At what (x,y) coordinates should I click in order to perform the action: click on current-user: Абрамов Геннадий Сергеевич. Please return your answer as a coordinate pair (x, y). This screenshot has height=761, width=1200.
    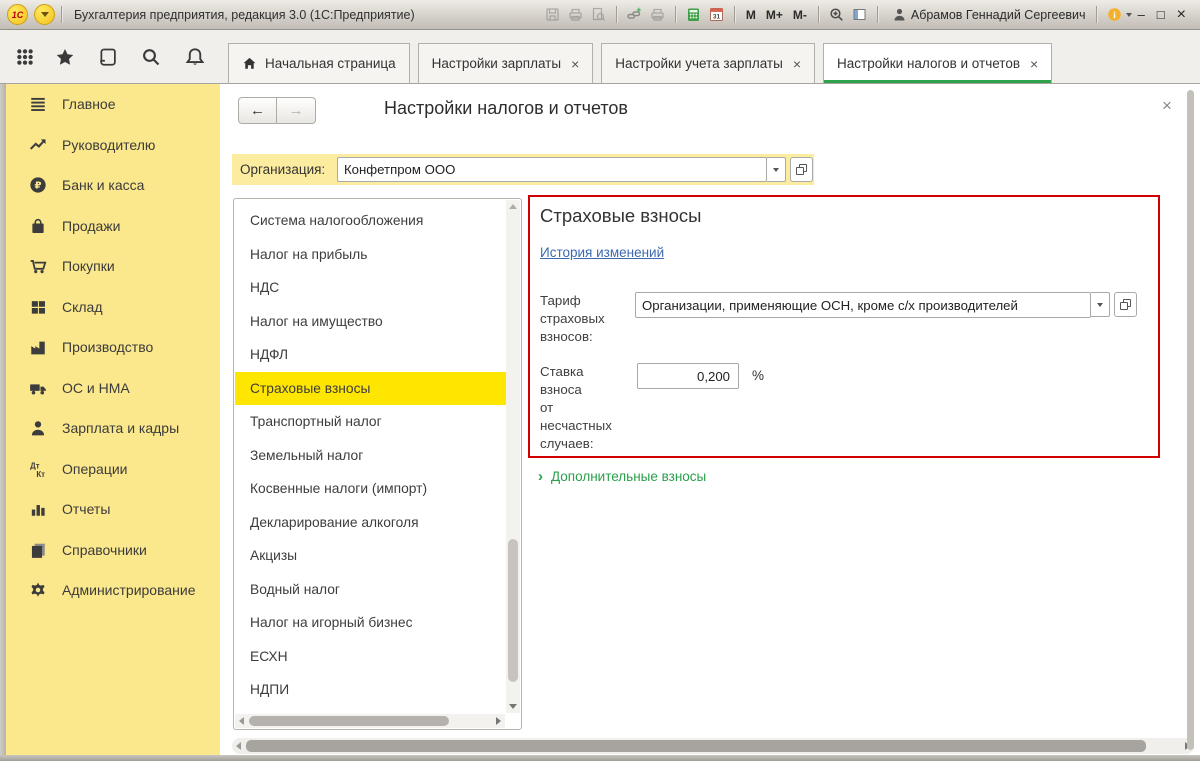
    Looking at the image, I should click on (987, 14).